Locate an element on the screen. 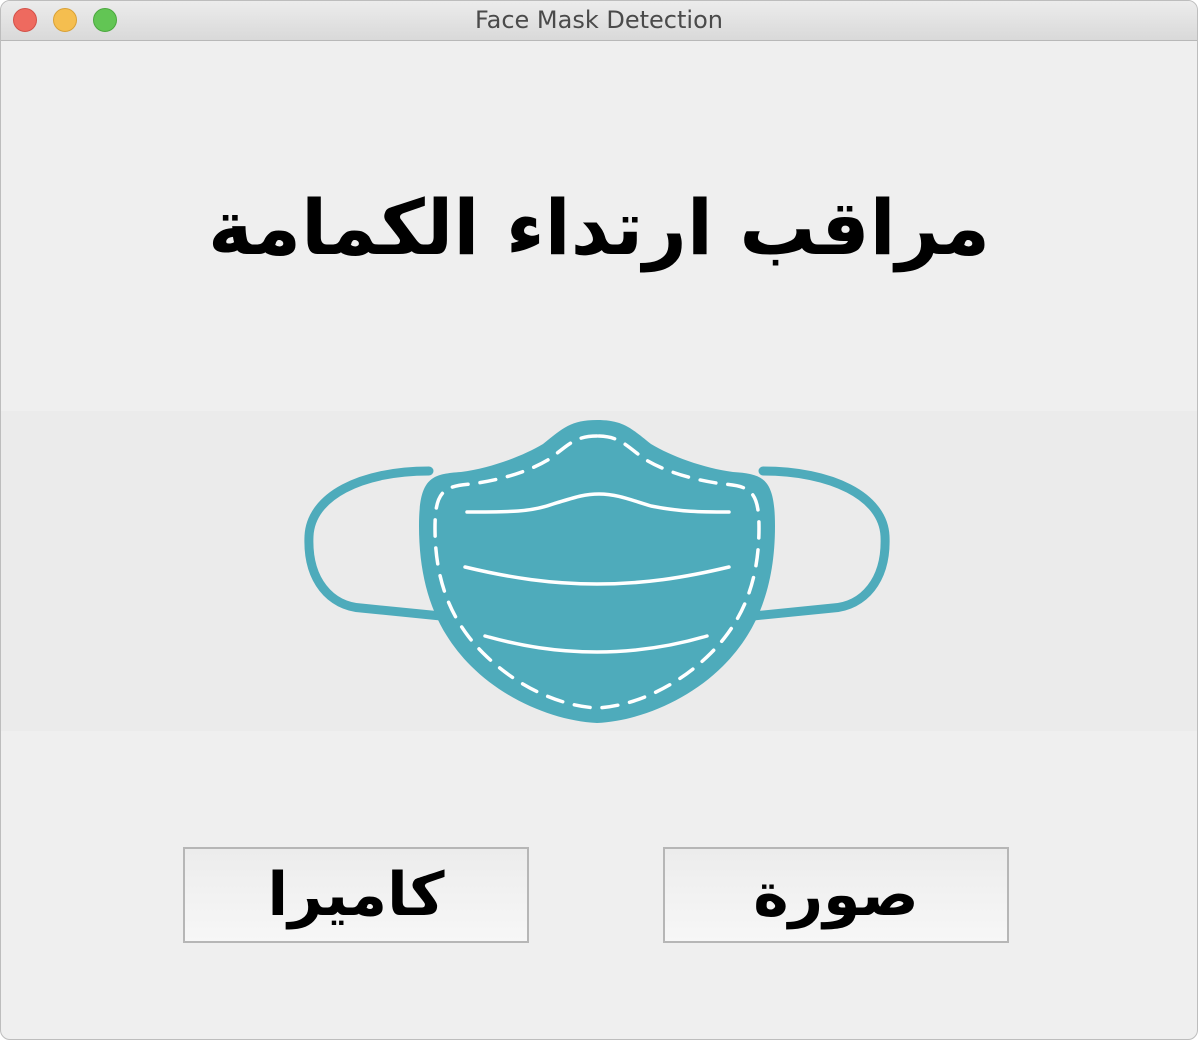 The image size is (1198, 1040). title-bar: Face Mask Detection is located at coordinates (599, 21).